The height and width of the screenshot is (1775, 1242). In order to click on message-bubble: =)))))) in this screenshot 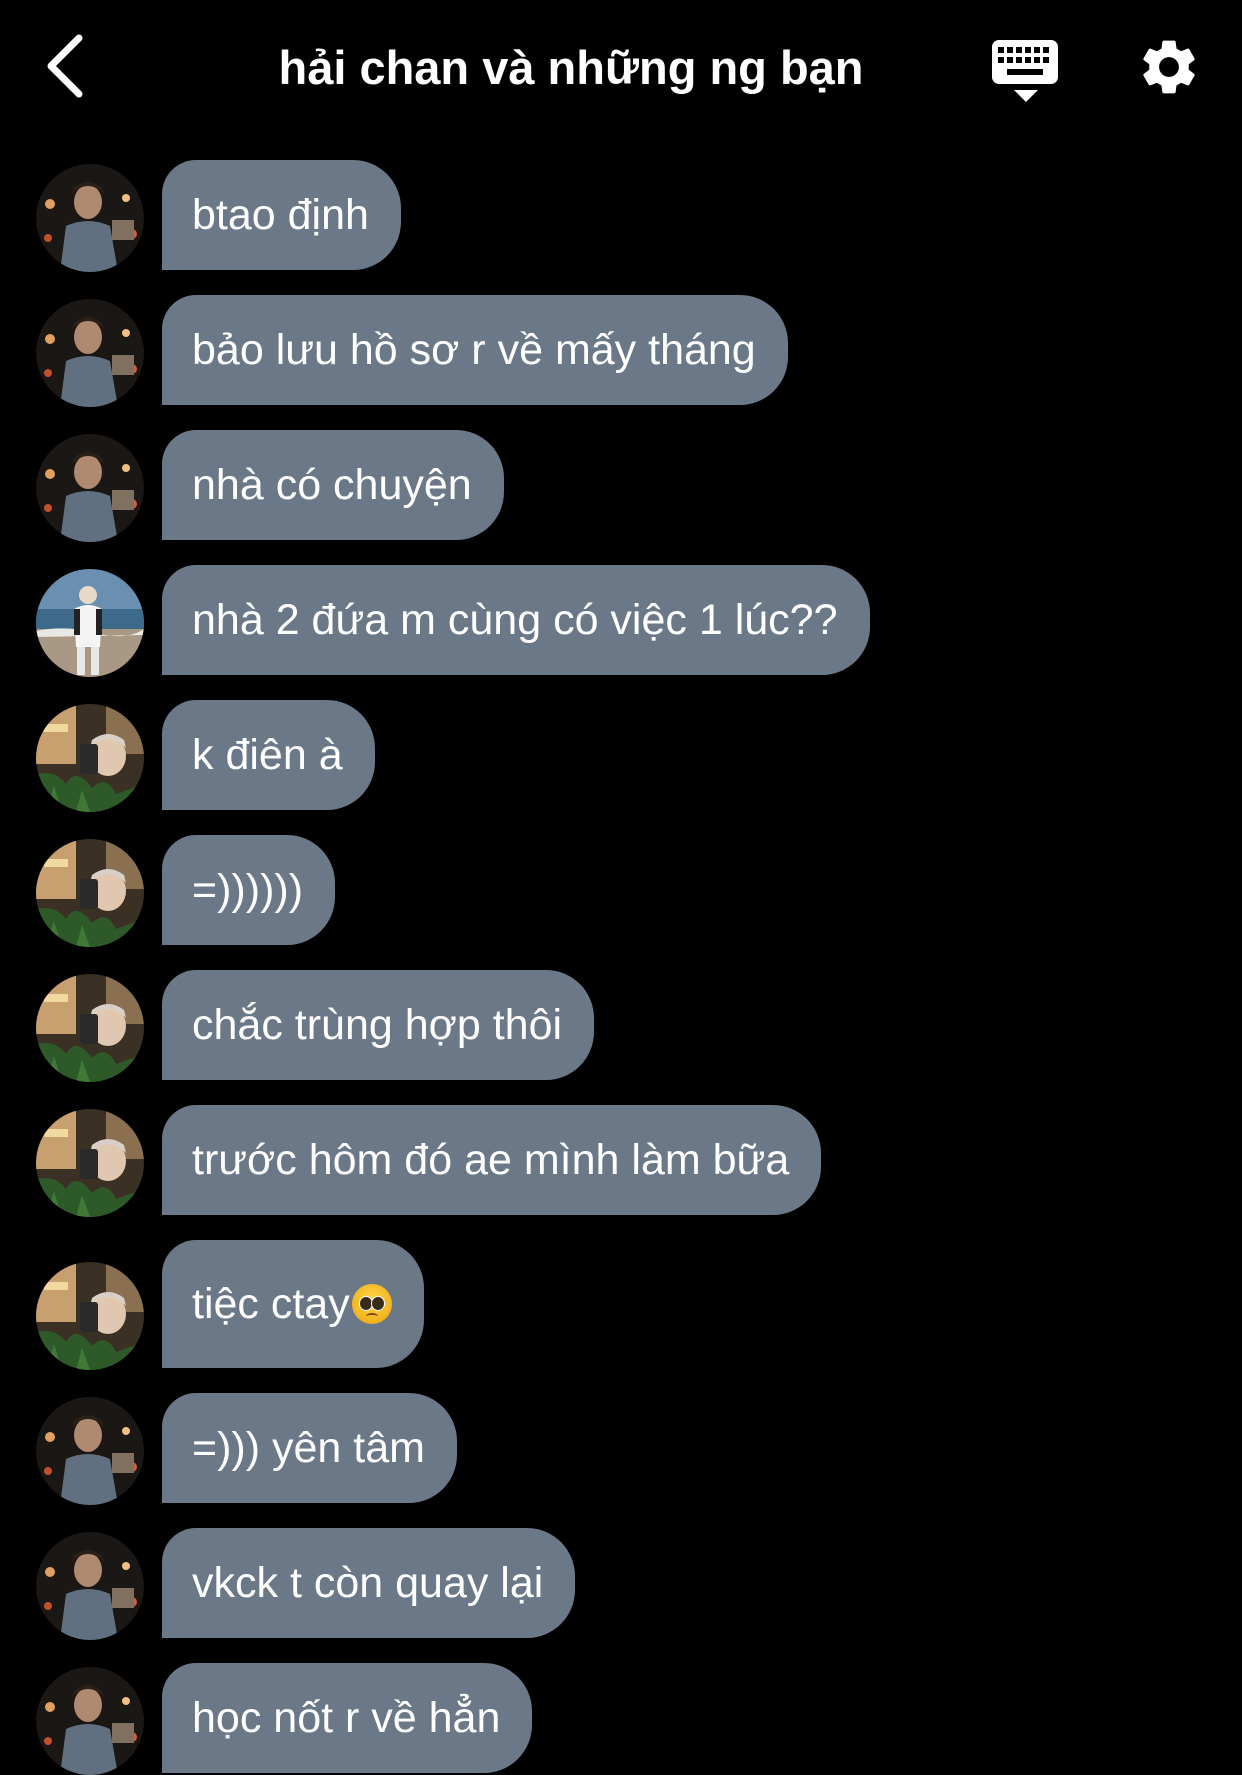, I will do `click(249, 890)`.